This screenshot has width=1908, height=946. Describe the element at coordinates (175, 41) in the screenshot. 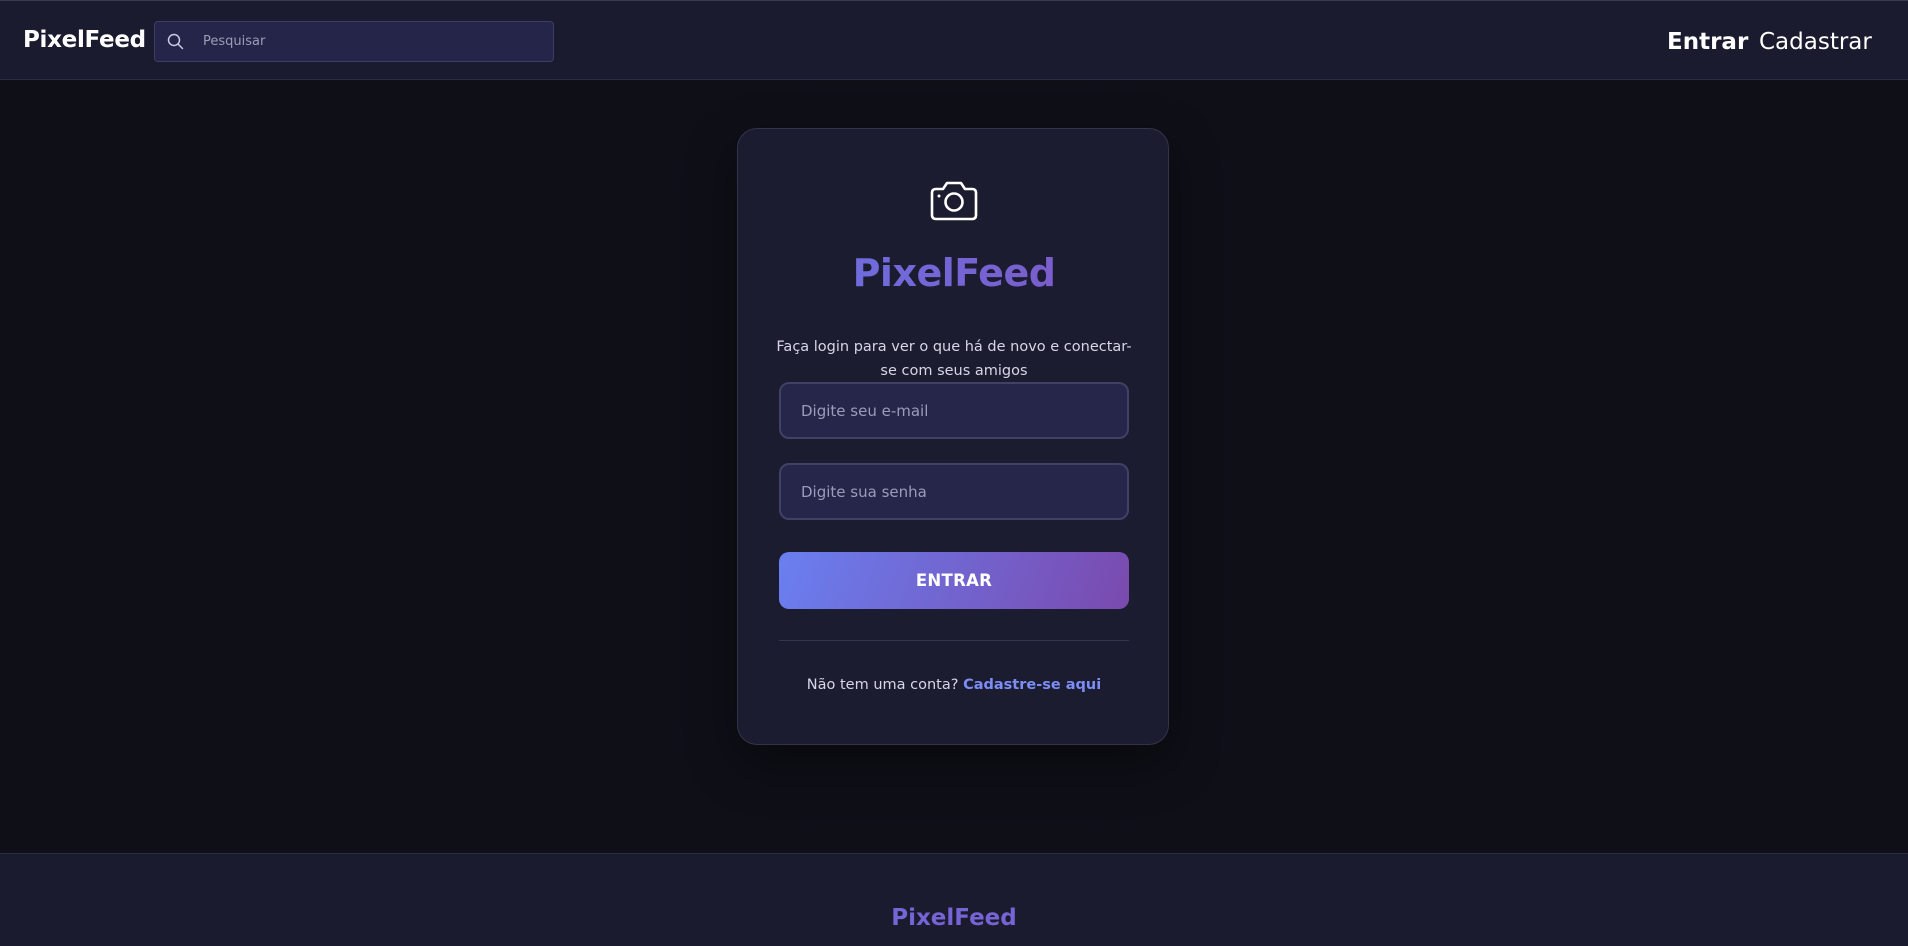

I see `search-icon` at that location.